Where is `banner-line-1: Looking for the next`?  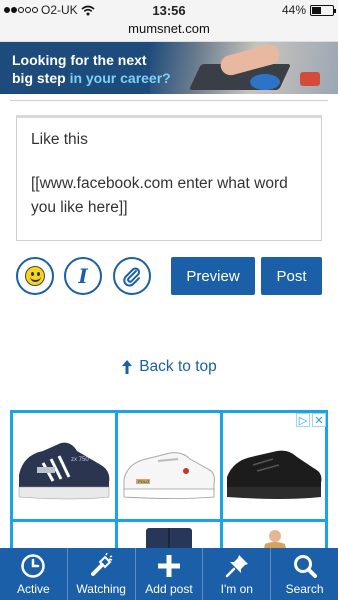 banner-line-1: Looking for the next is located at coordinates (79, 60).